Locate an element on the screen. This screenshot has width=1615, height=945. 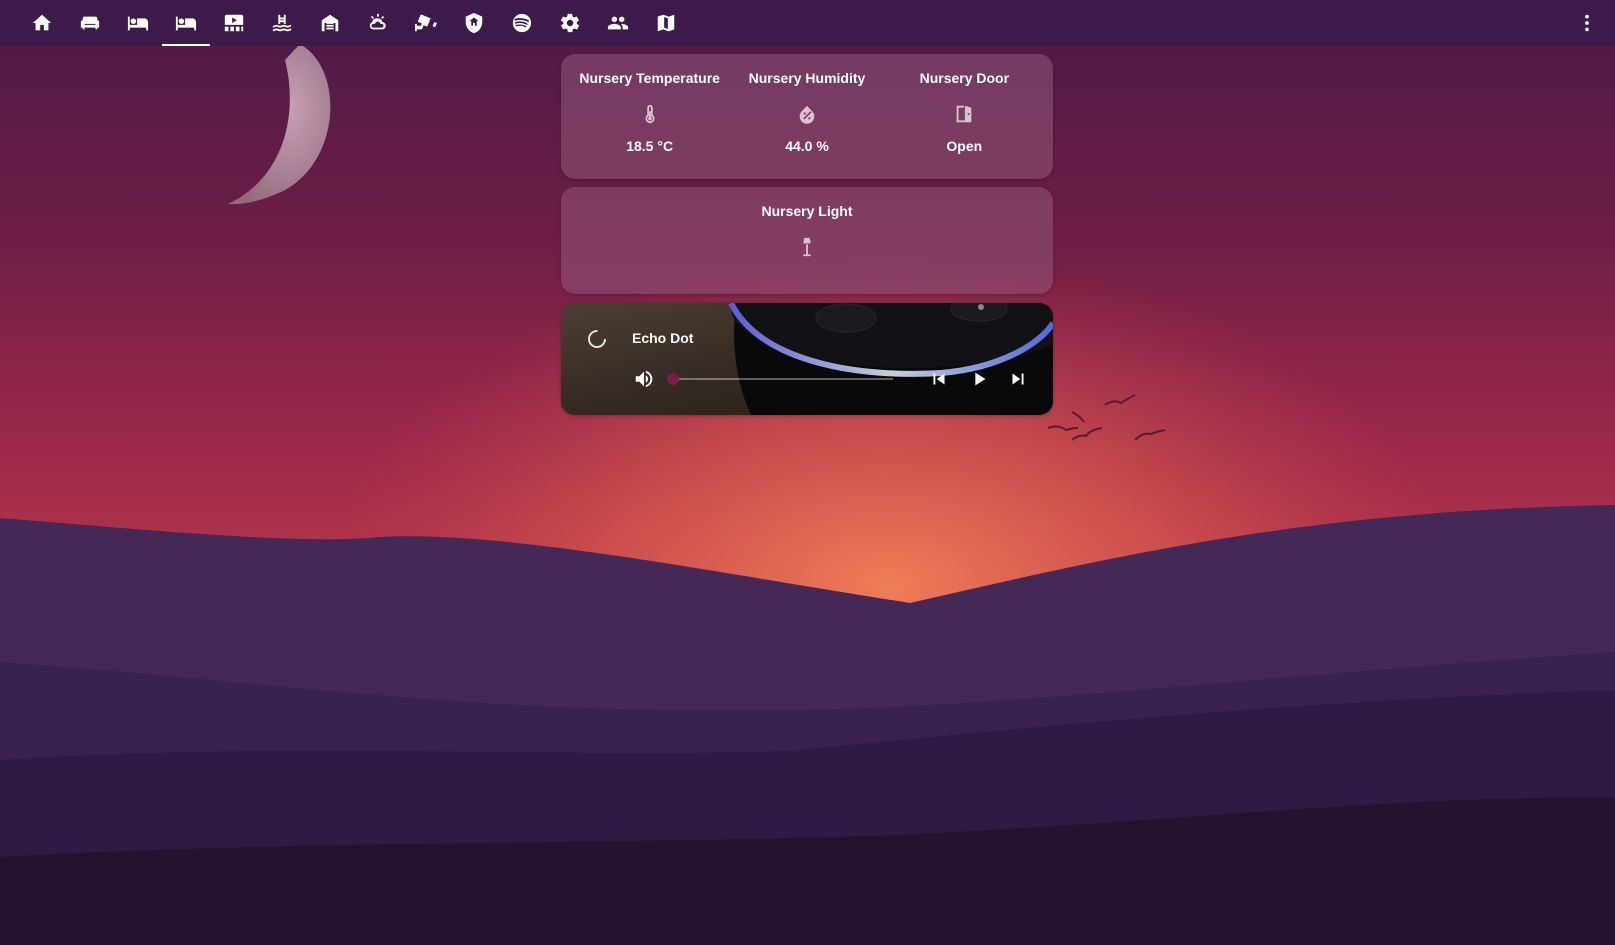
entity-nursery-humidity: Nursery Humidity 44.0 % is located at coordinates (807, 116).